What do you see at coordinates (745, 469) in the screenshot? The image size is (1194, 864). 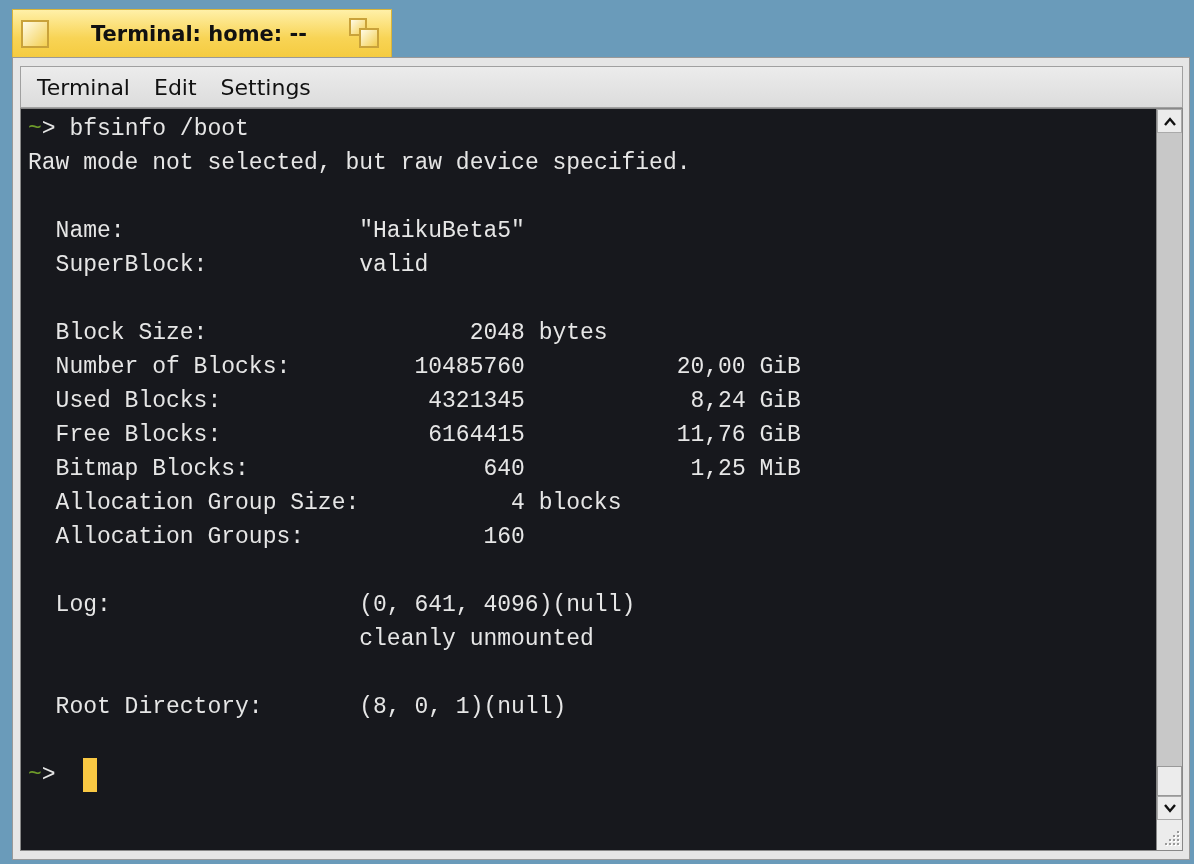 I see `size-value: 1,25 MiB` at bounding box center [745, 469].